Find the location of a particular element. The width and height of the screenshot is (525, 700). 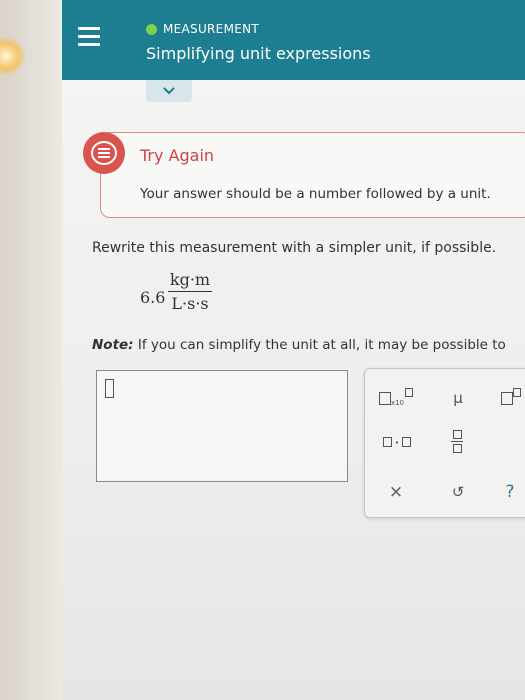

answer-input is located at coordinates (222, 426).